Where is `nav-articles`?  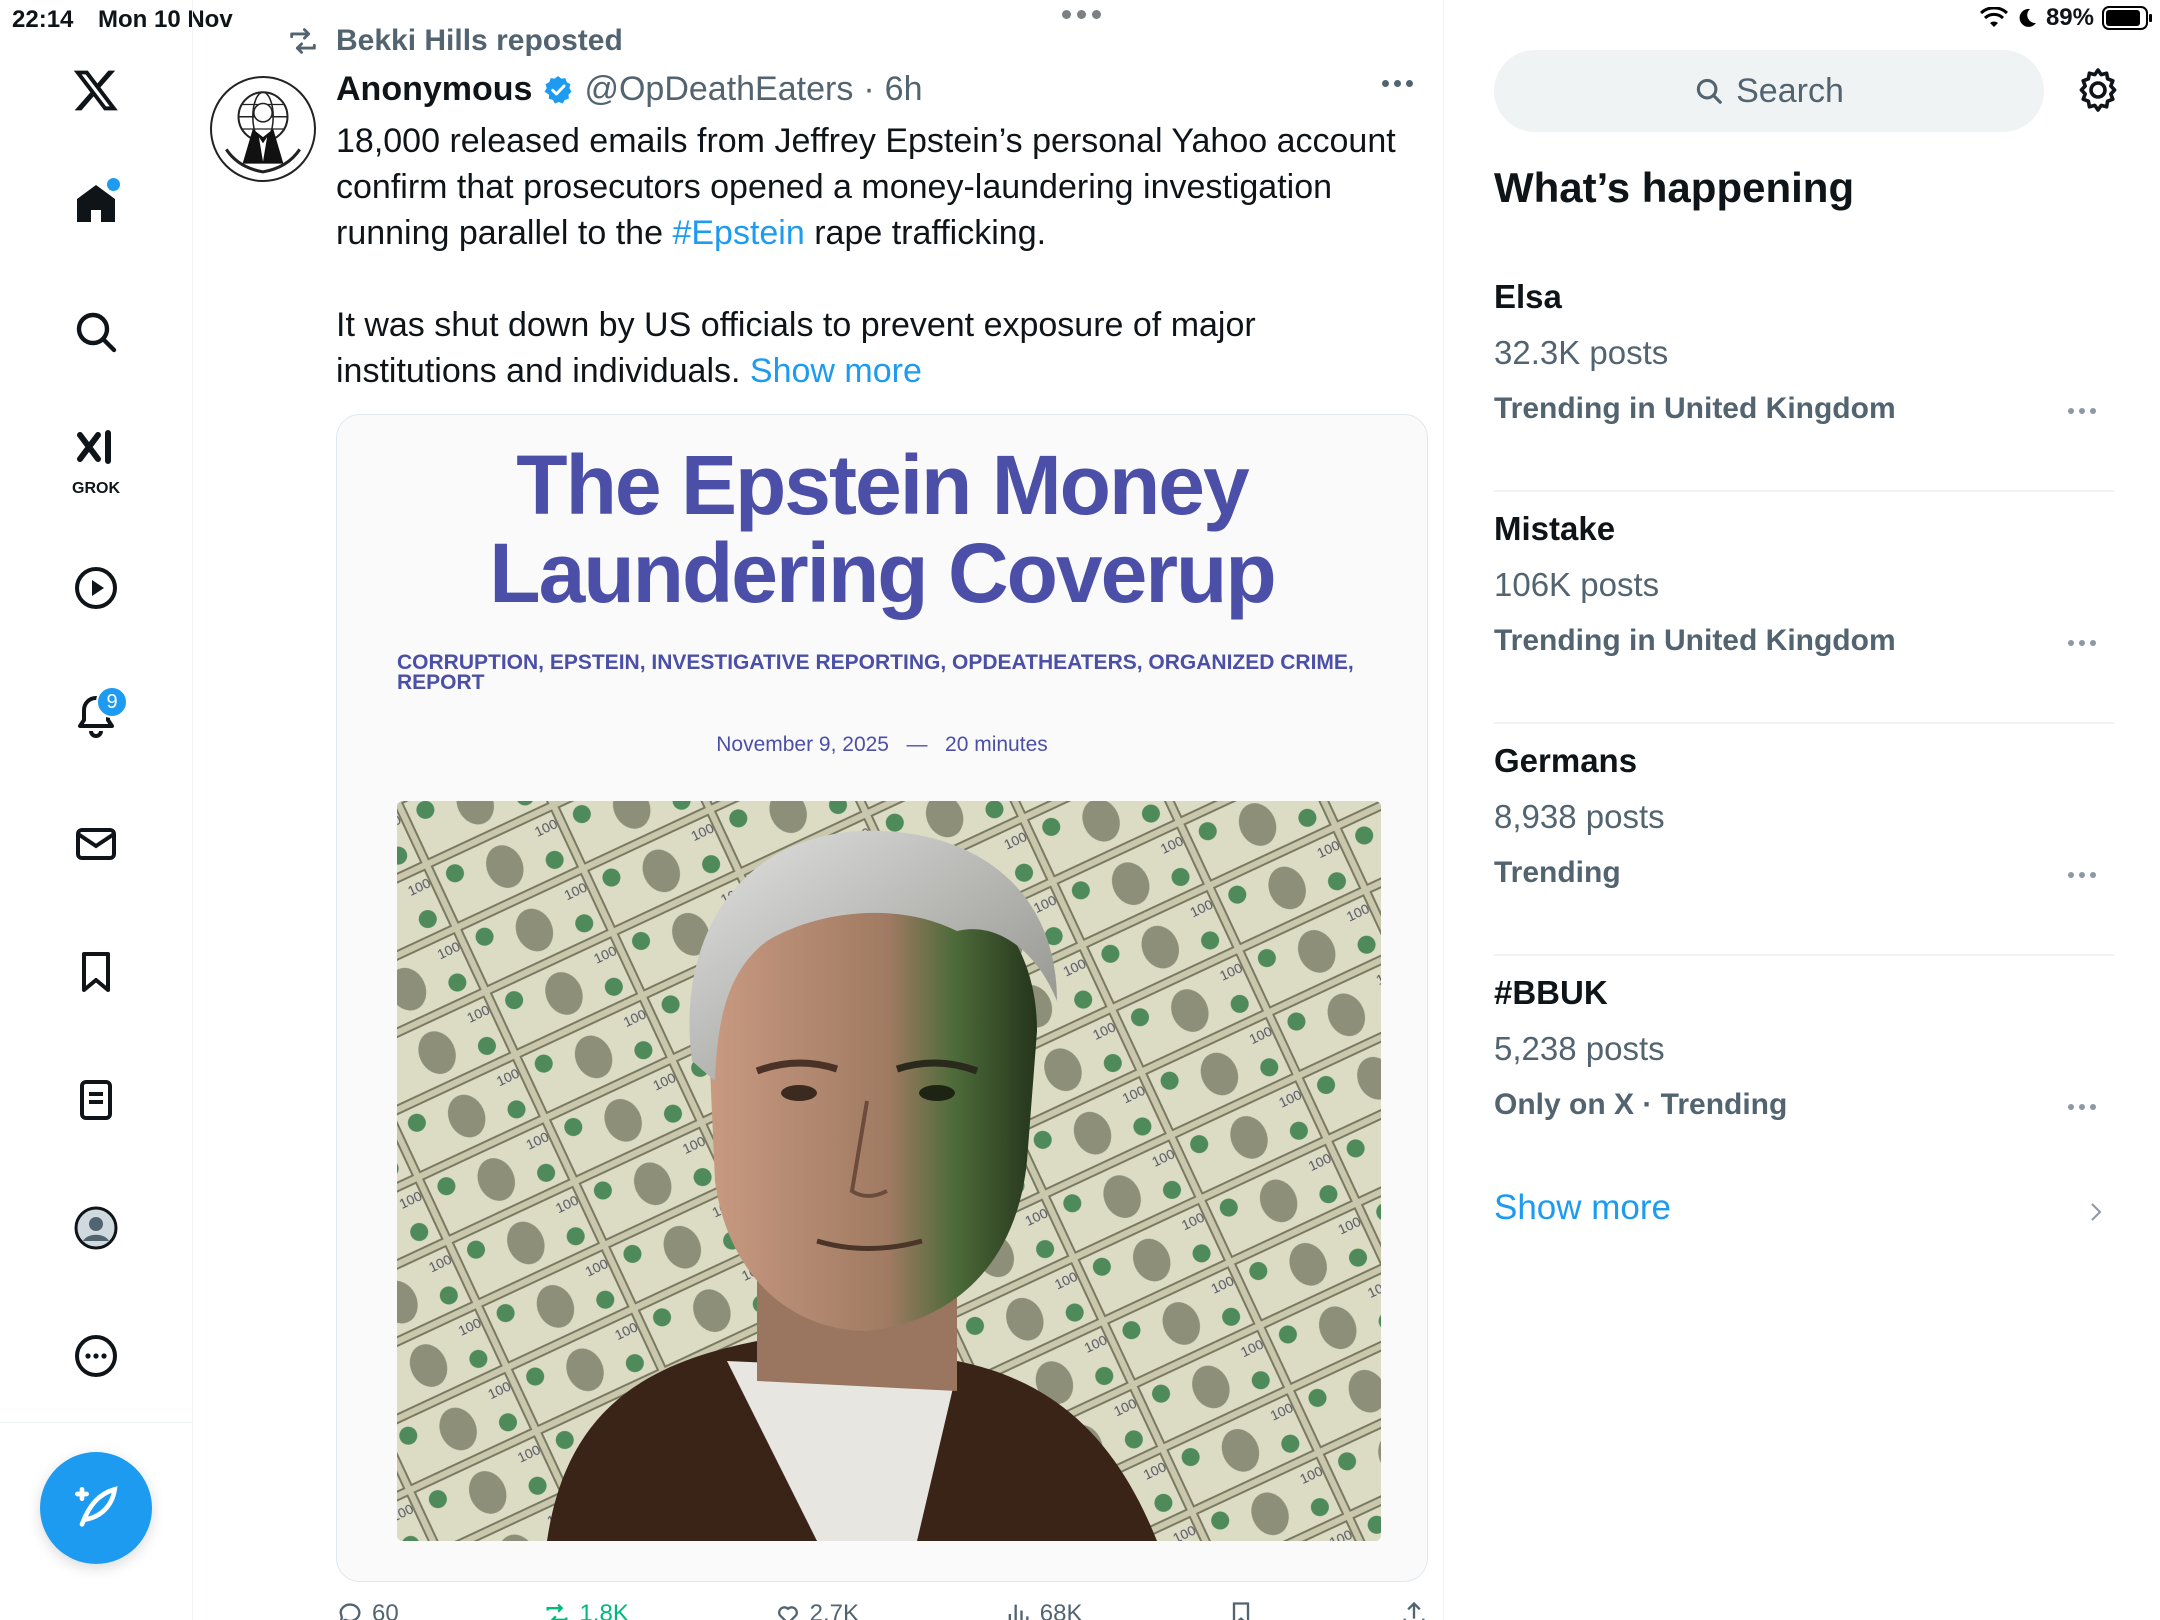
nav-articles is located at coordinates (96, 1100).